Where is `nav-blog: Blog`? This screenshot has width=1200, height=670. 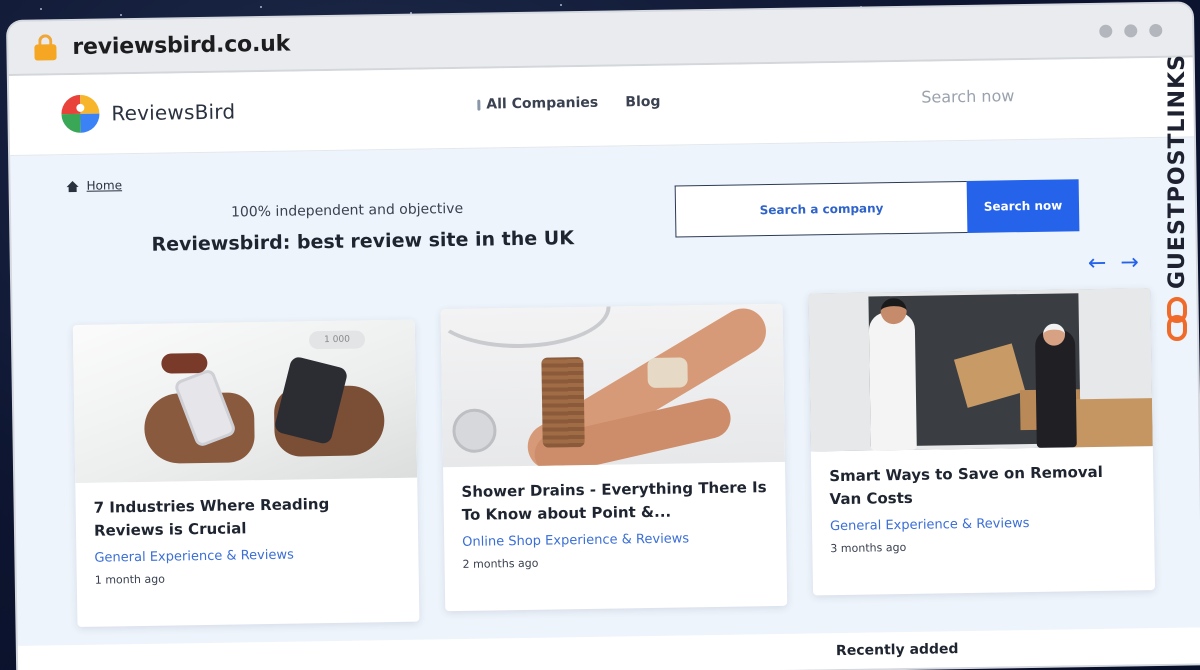 nav-blog: Blog is located at coordinates (642, 102).